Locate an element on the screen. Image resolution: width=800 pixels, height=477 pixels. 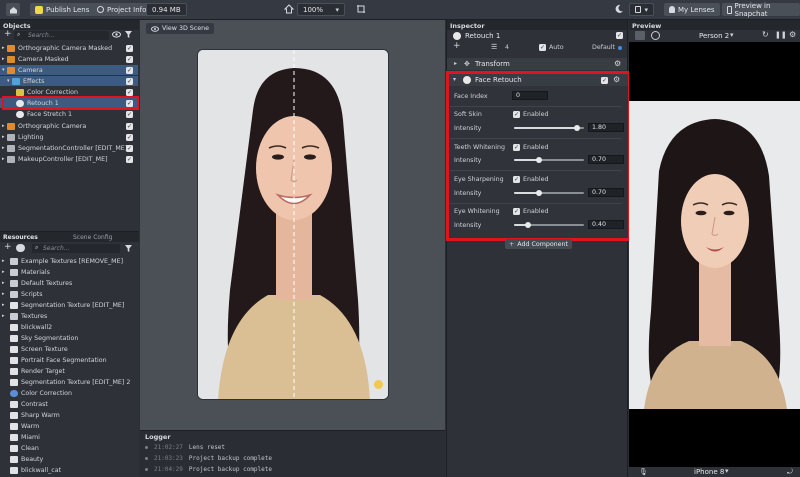
resource-sharp-warm: Sharp Warm is located at coordinates (69, 415).